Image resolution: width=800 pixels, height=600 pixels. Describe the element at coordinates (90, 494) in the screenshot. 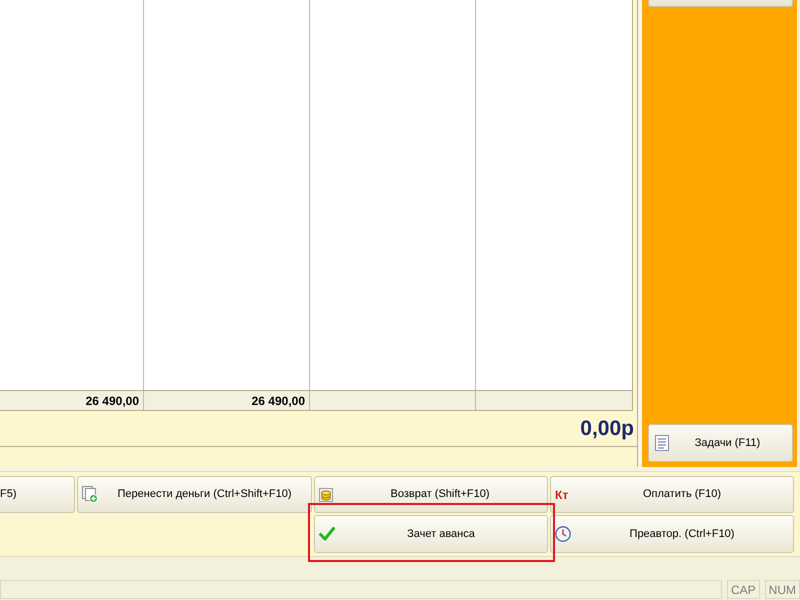

I see `documents-plus-icon` at that location.